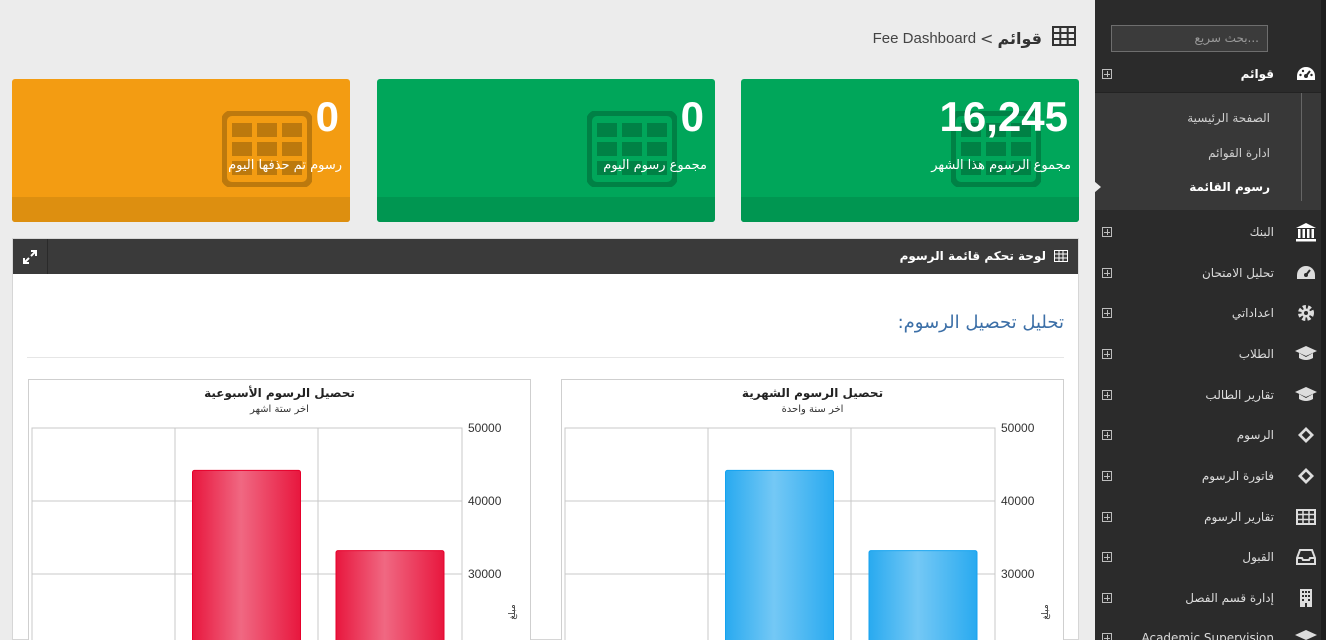 The height and width of the screenshot is (640, 1326). I want to click on sidebar-item-students: الطلاب, so click(1210, 354).